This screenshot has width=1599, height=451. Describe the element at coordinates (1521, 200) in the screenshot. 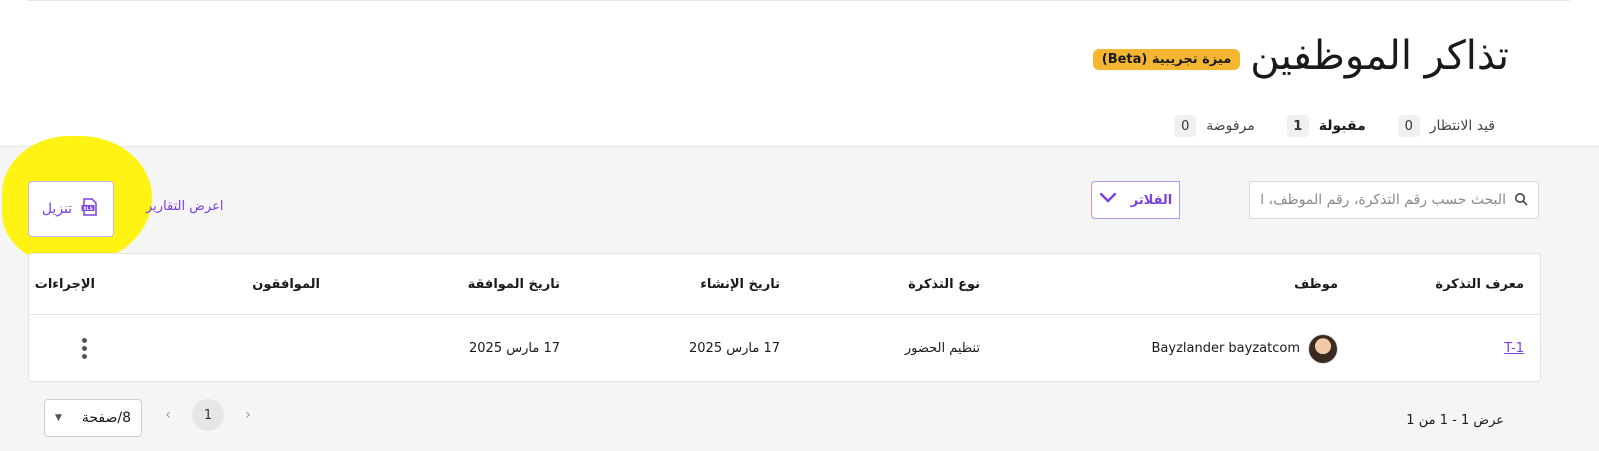

I see `search-icon` at that location.